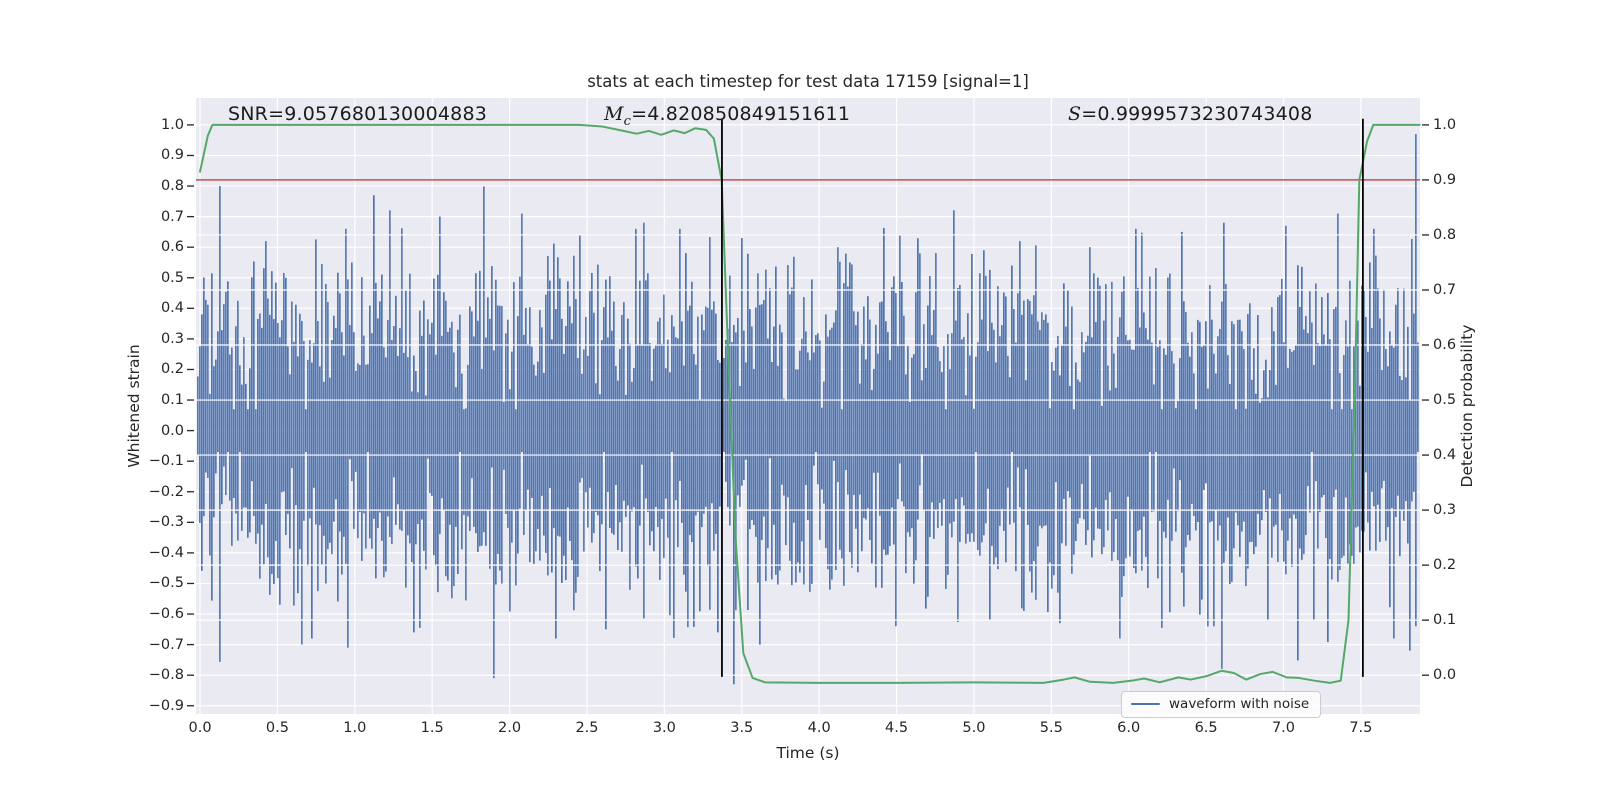 This screenshot has height=800, width=1600. I want to click on right-y-tick-label: 0.5, so click(1445, 400).